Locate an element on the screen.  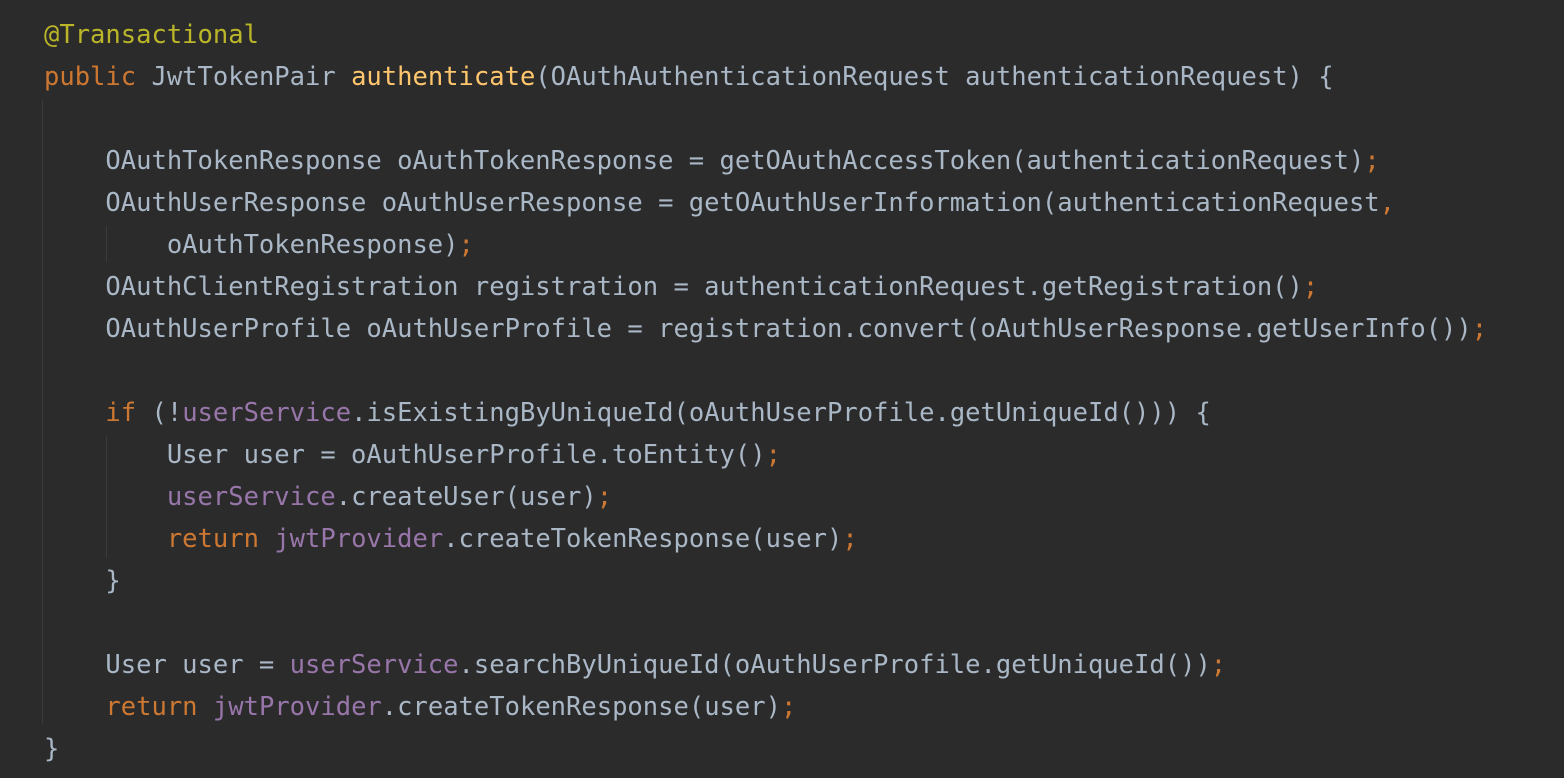
keyword-token: if is located at coordinates (121, 413).